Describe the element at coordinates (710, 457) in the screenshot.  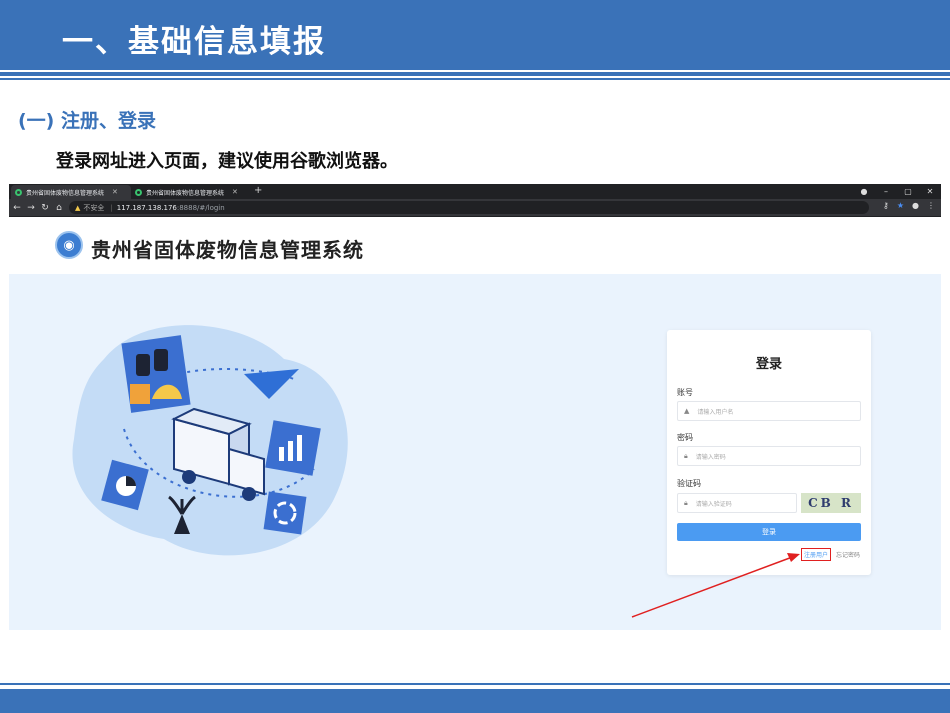
I see `password-placeholder: 请输入密码` at that location.